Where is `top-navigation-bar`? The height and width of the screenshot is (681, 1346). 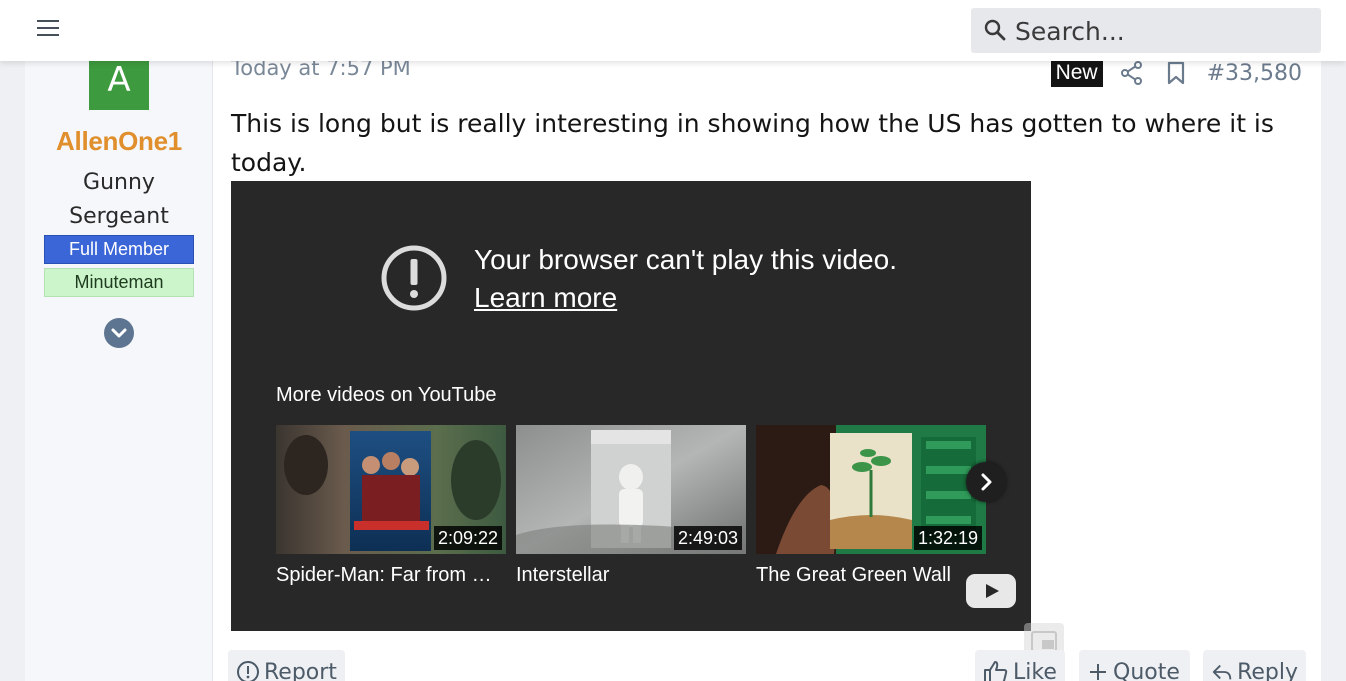
top-navigation-bar is located at coordinates (673, 30).